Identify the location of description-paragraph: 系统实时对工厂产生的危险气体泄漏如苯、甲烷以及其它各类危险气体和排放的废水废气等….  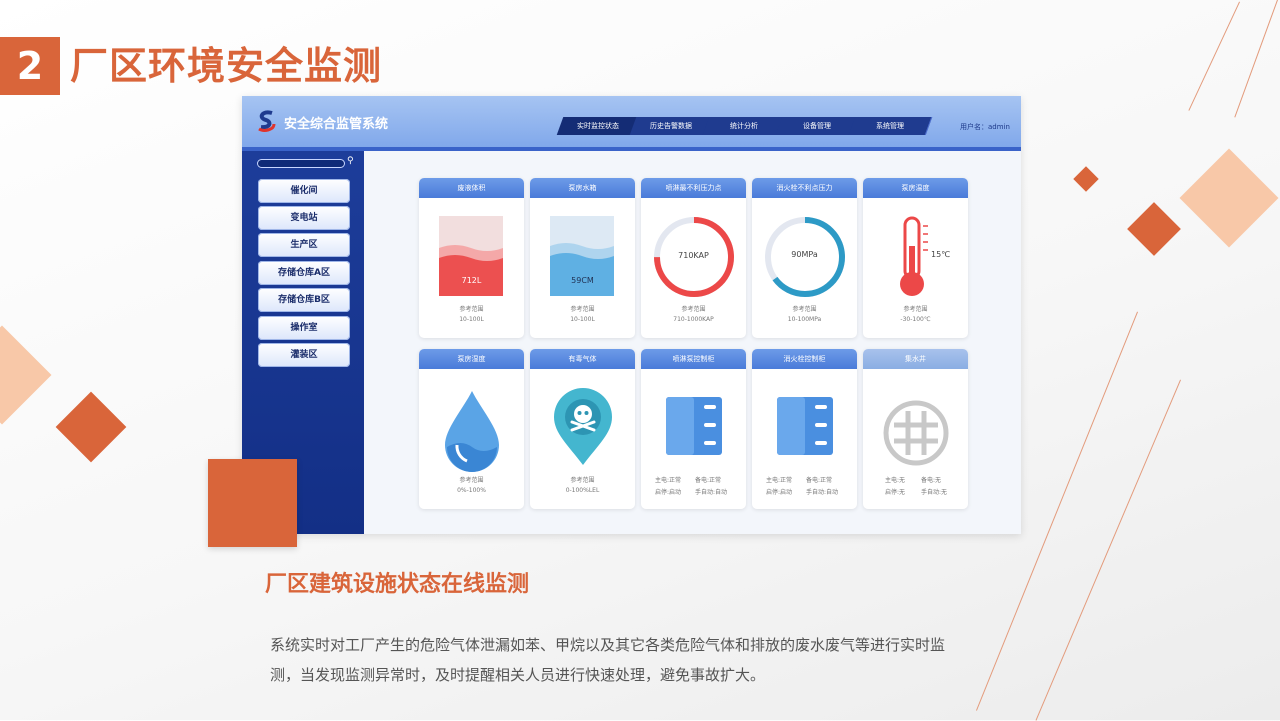
(608, 660).